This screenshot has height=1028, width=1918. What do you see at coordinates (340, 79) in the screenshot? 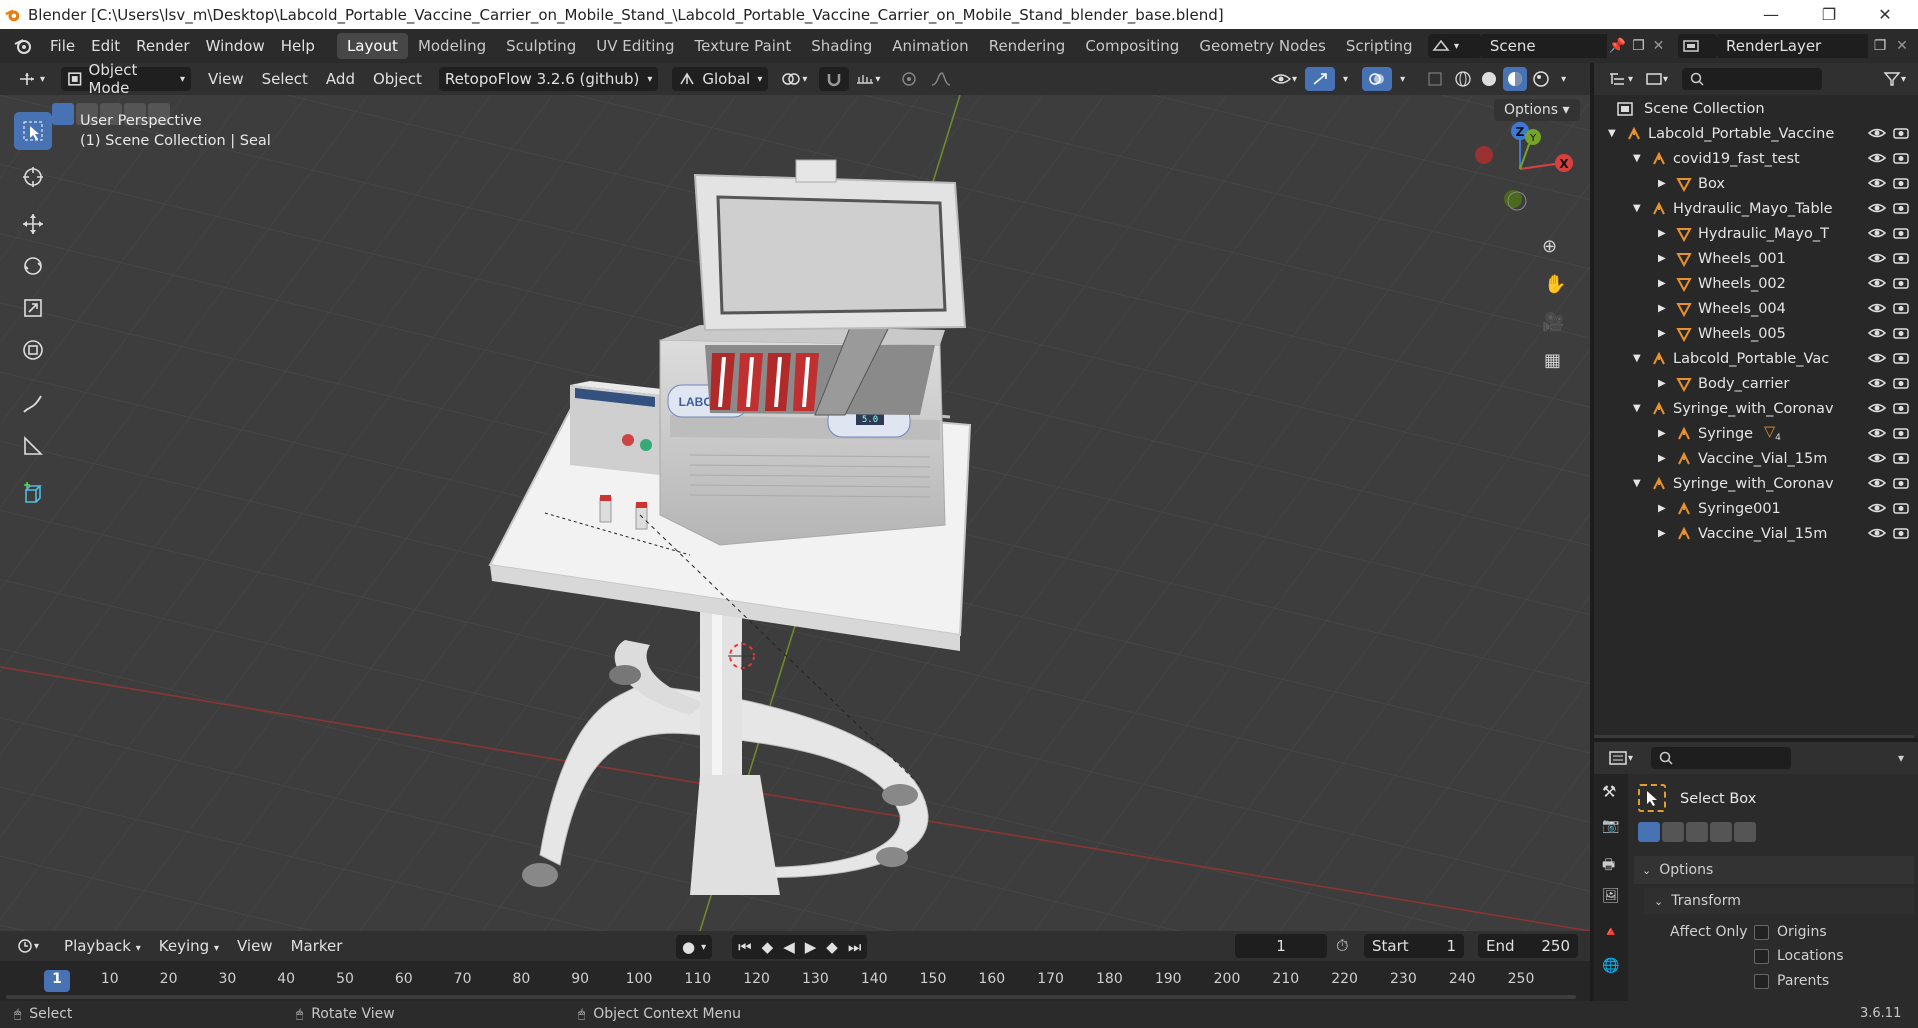
I see `menu-add: Add` at bounding box center [340, 79].